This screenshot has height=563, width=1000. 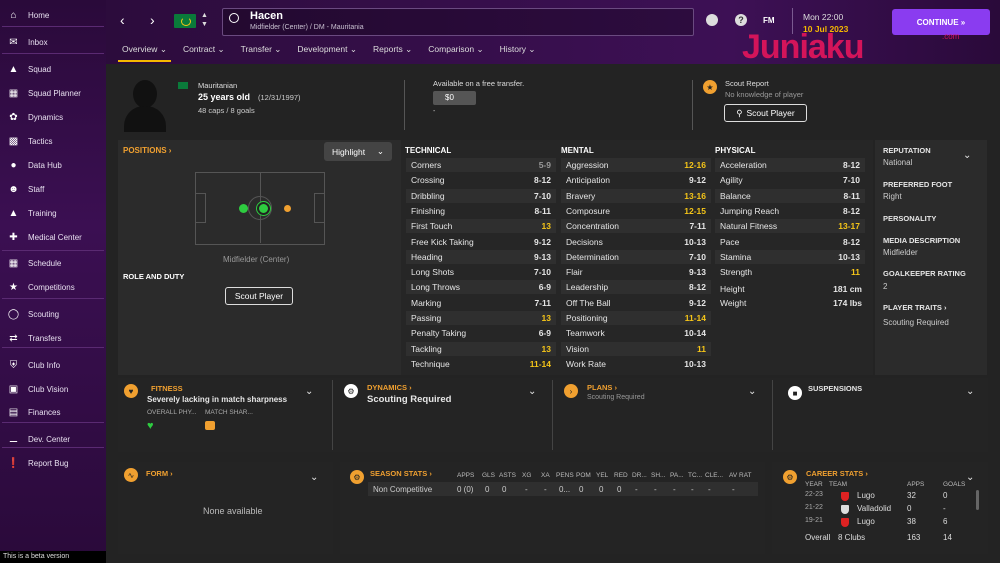 What do you see at coordinates (791, 303) in the screenshot?
I see `weight-row: Weight 174 lbs` at bounding box center [791, 303].